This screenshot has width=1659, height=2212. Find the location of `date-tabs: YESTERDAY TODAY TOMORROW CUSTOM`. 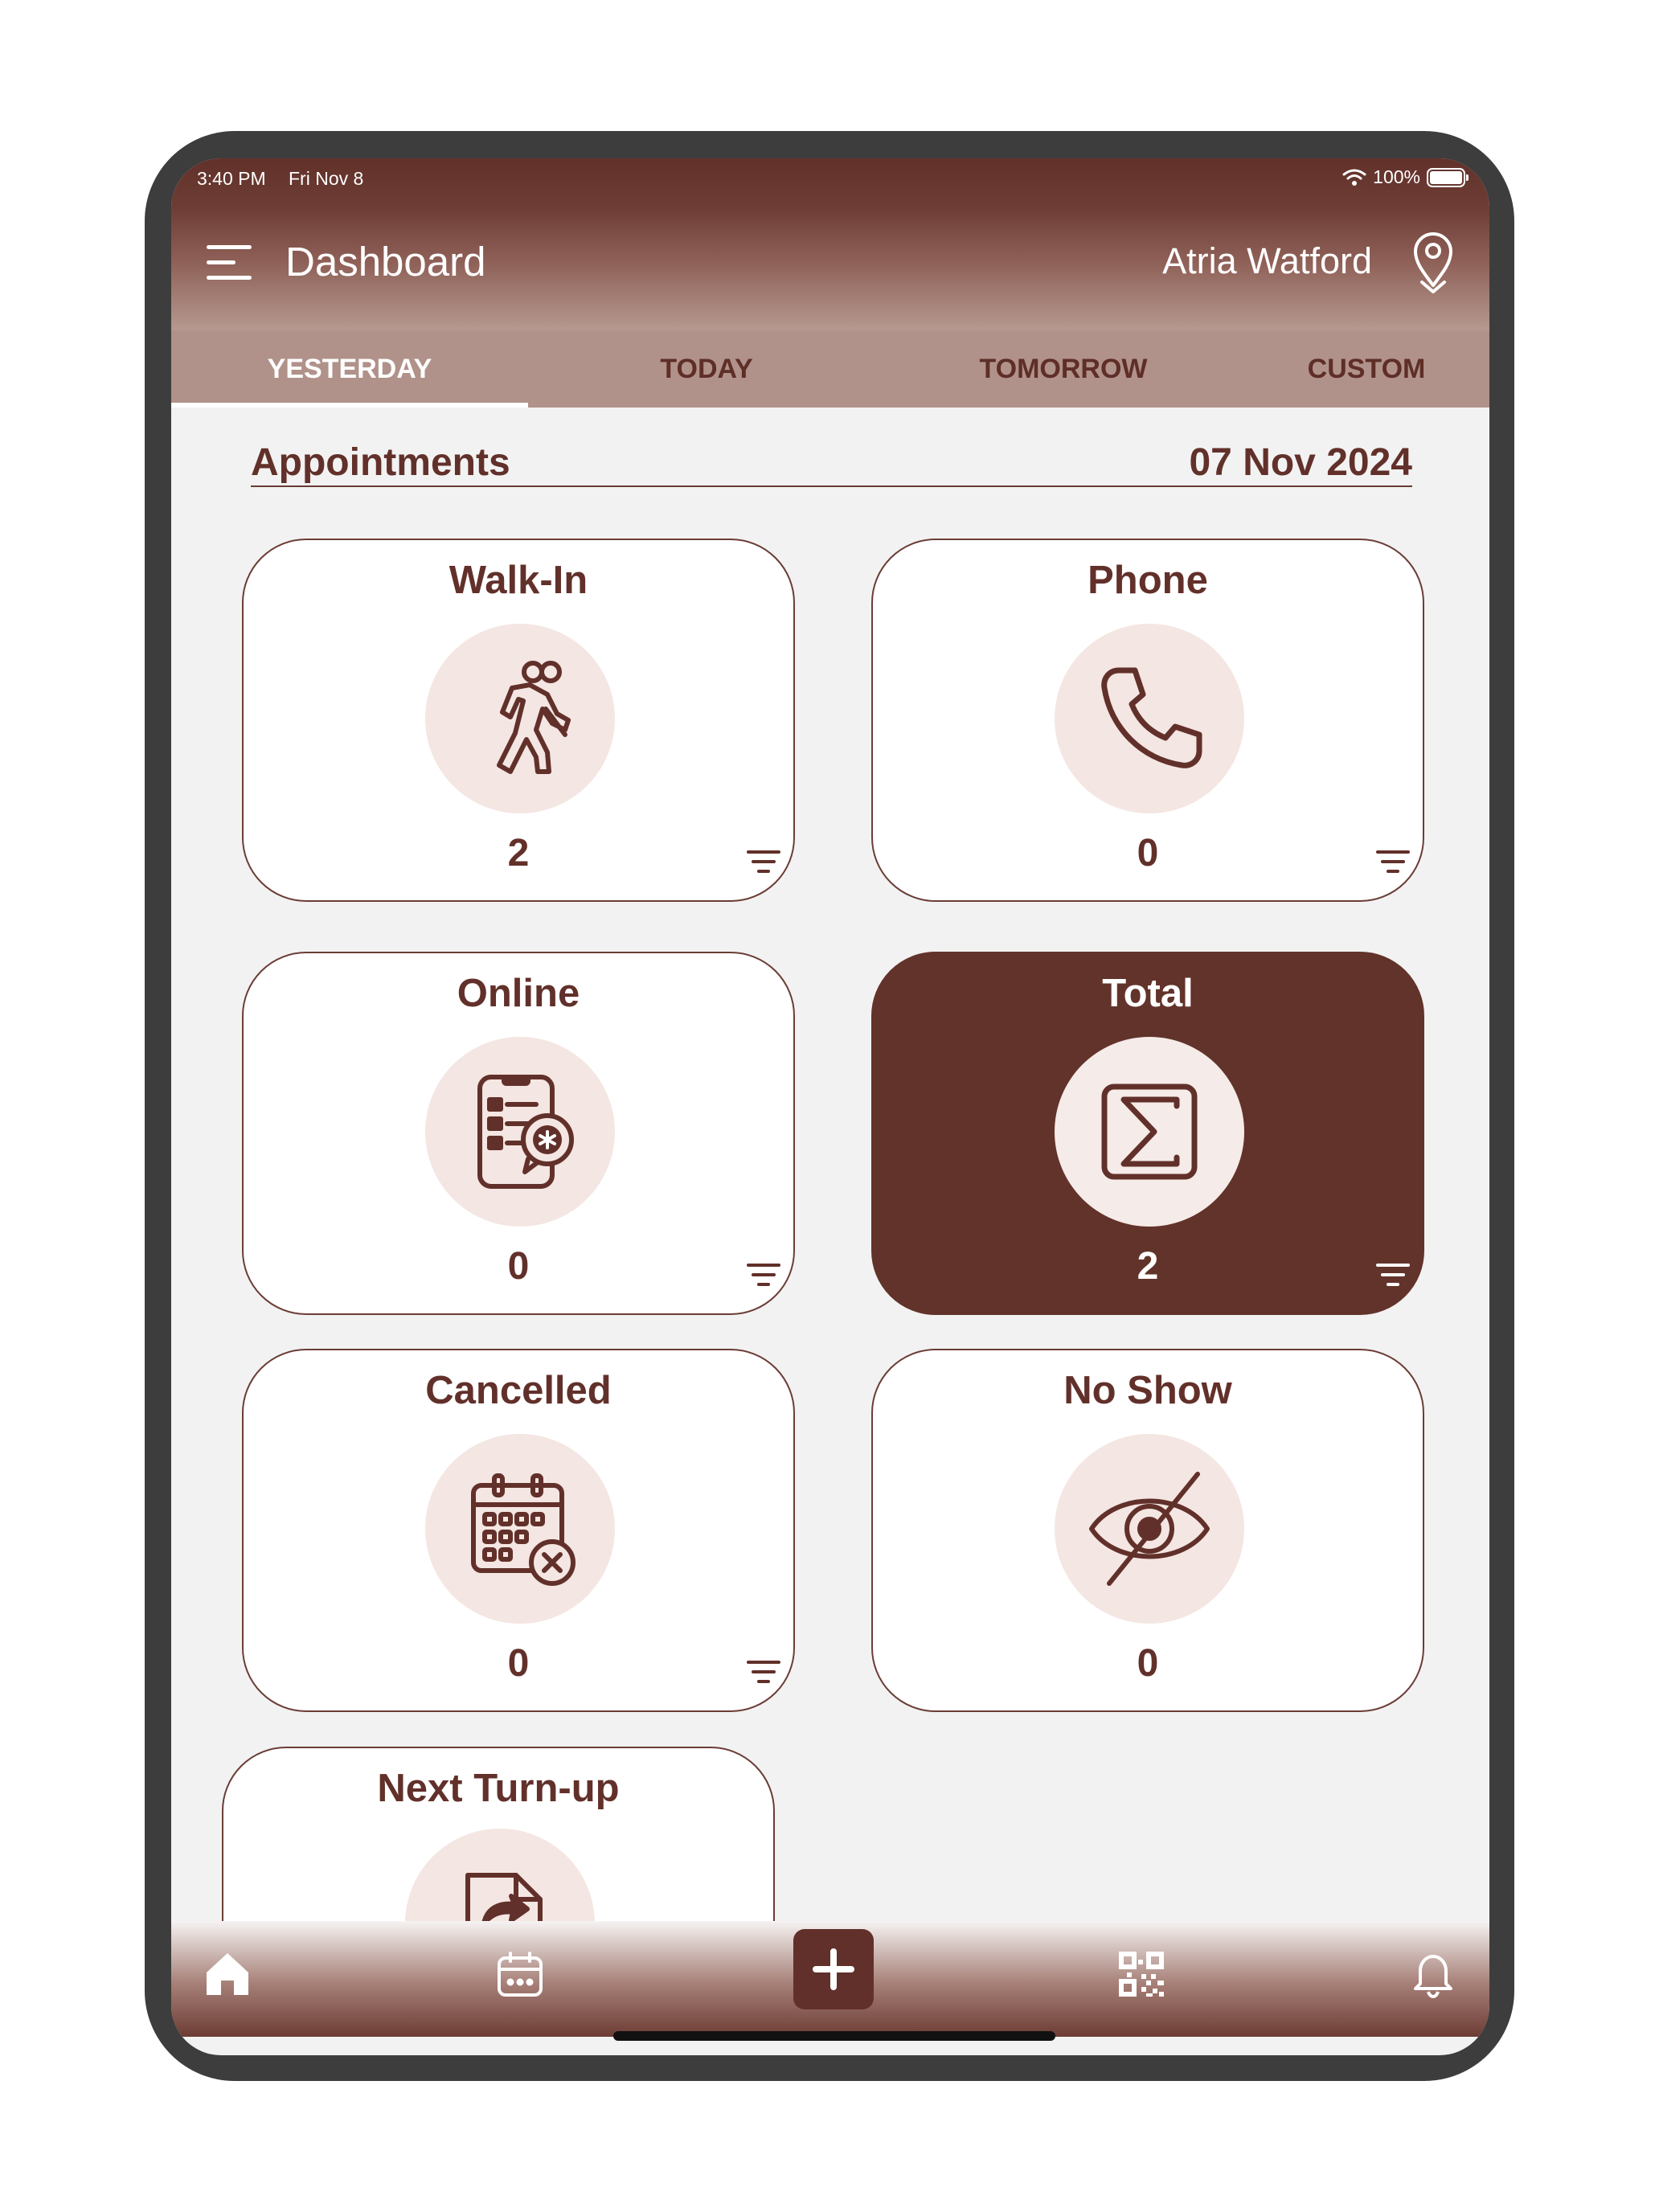

date-tabs: YESTERDAY TODAY TOMORROW CUSTOM is located at coordinates (830, 369).